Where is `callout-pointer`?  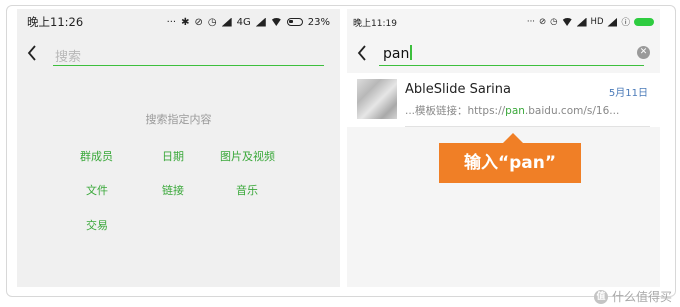
callout-pointer is located at coordinates (513, 138).